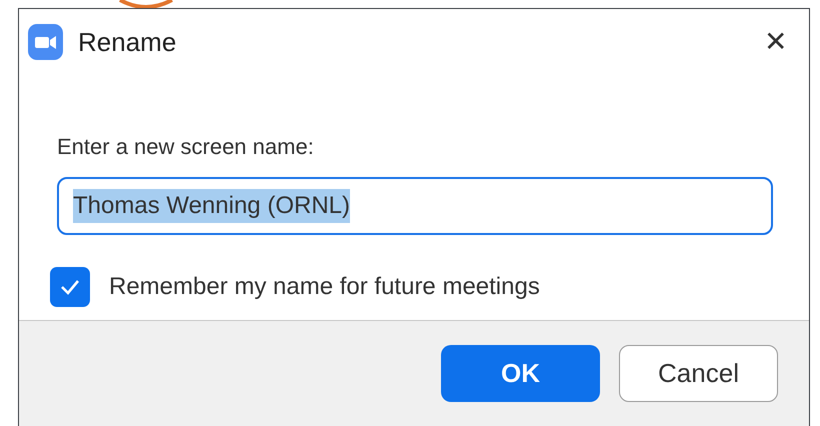  I want to click on close-button: ✕, so click(775, 42).